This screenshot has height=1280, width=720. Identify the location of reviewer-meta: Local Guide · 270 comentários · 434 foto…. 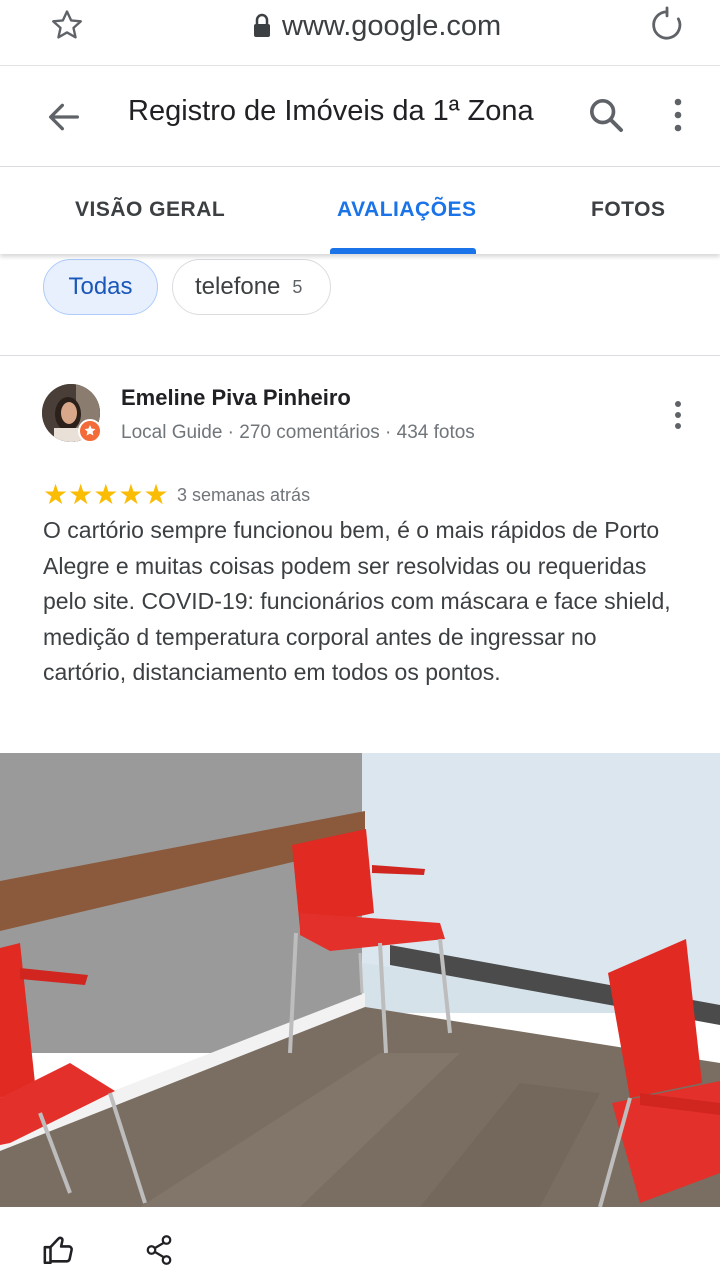
(298, 432).